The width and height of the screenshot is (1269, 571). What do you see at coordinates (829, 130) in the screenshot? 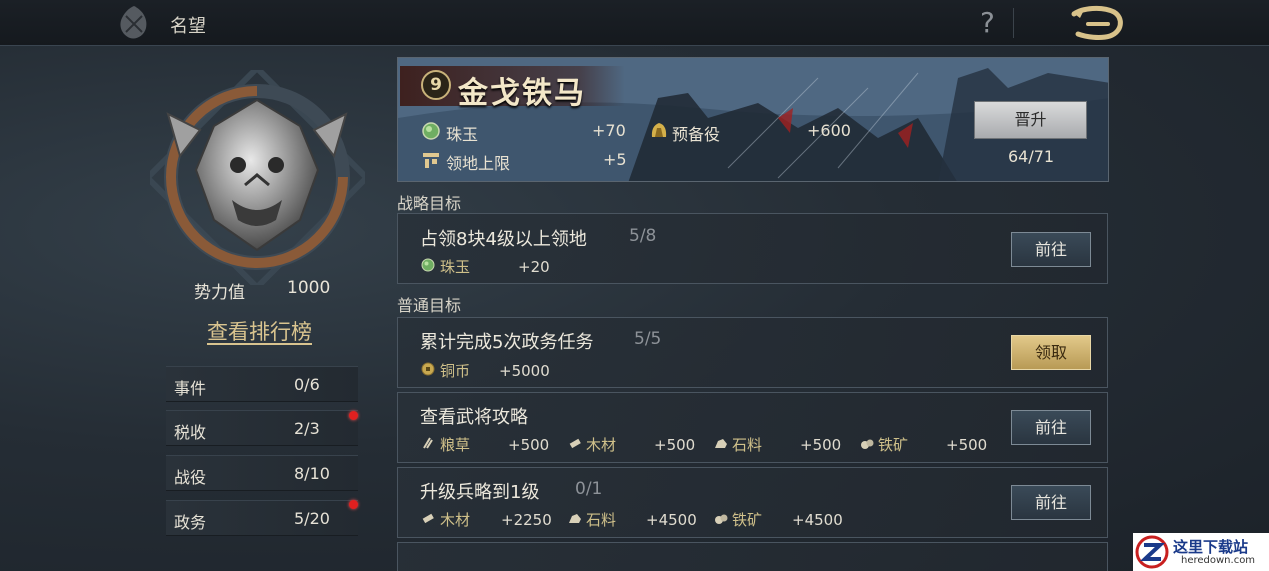
I see `bonus-value: +600` at bounding box center [829, 130].